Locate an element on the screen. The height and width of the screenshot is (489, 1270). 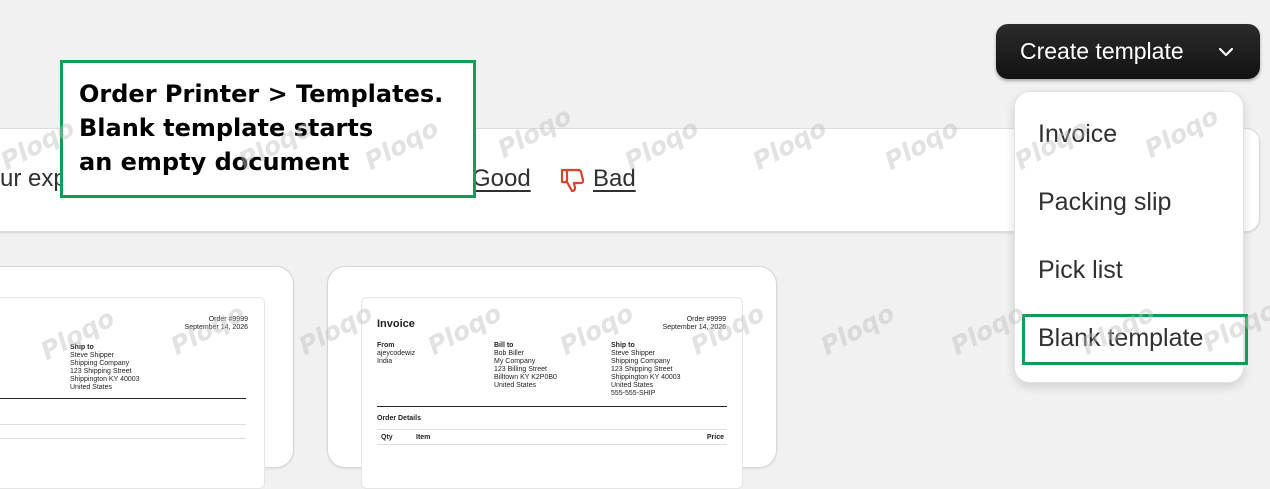
menu-item-invoice: Invoice is located at coordinates (1077, 134).